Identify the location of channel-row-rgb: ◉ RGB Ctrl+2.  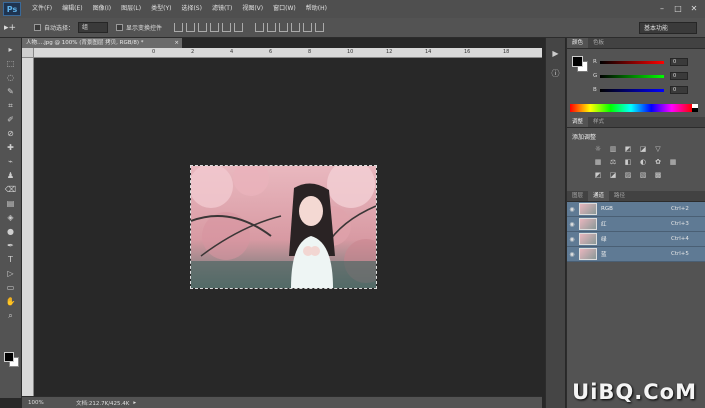
(636, 209).